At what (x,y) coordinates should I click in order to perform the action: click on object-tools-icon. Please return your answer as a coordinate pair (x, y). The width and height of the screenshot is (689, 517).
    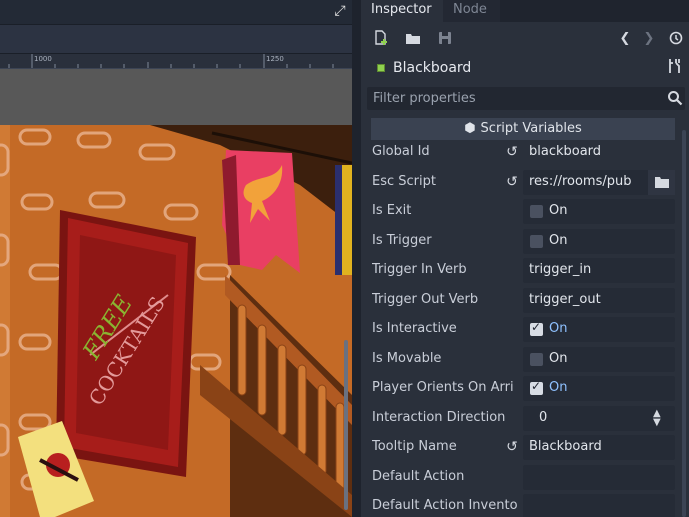
    Looking at the image, I should click on (675, 68).